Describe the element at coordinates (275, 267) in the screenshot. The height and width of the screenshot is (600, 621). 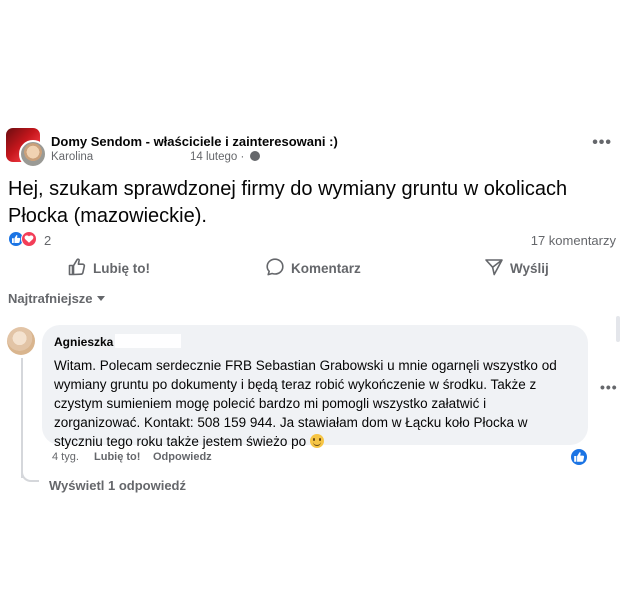
I see `comment-bubble-icon` at that location.